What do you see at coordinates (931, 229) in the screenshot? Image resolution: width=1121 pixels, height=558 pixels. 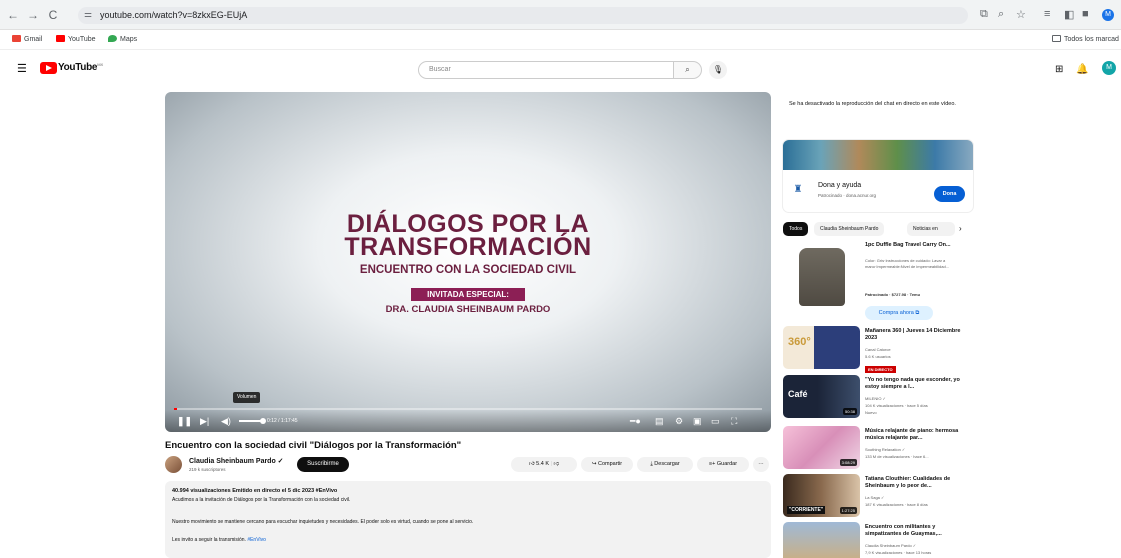 I see `chip-noticias: Noticias en` at bounding box center [931, 229].